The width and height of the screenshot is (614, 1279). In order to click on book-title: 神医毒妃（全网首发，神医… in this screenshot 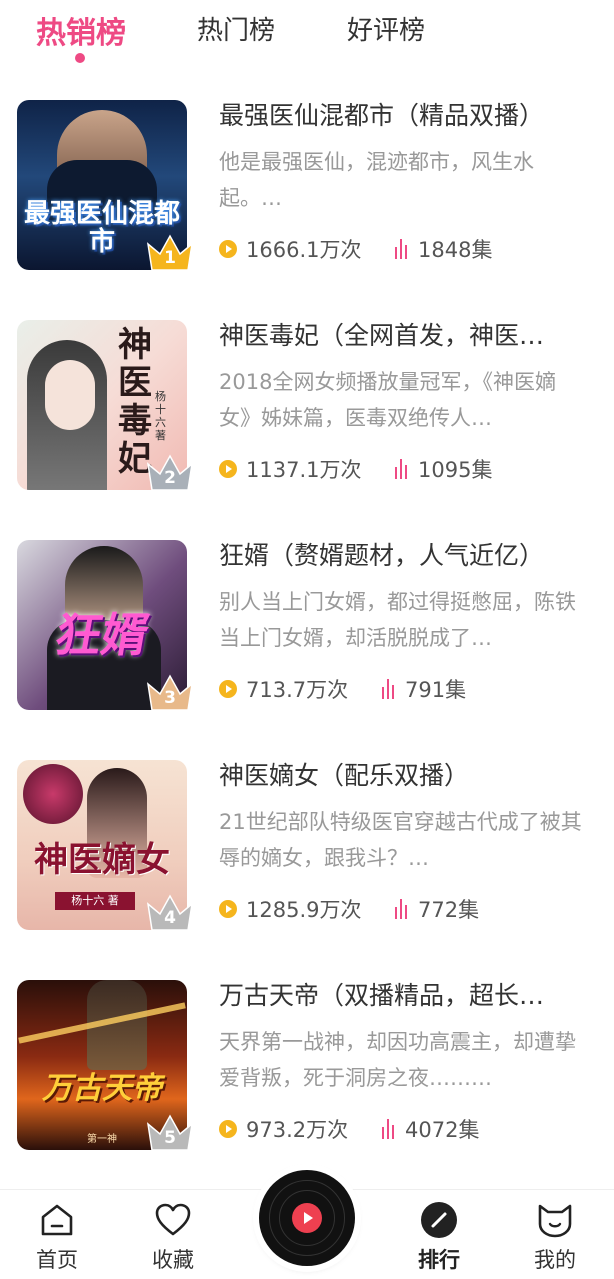, I will do `click(382, 335)`.